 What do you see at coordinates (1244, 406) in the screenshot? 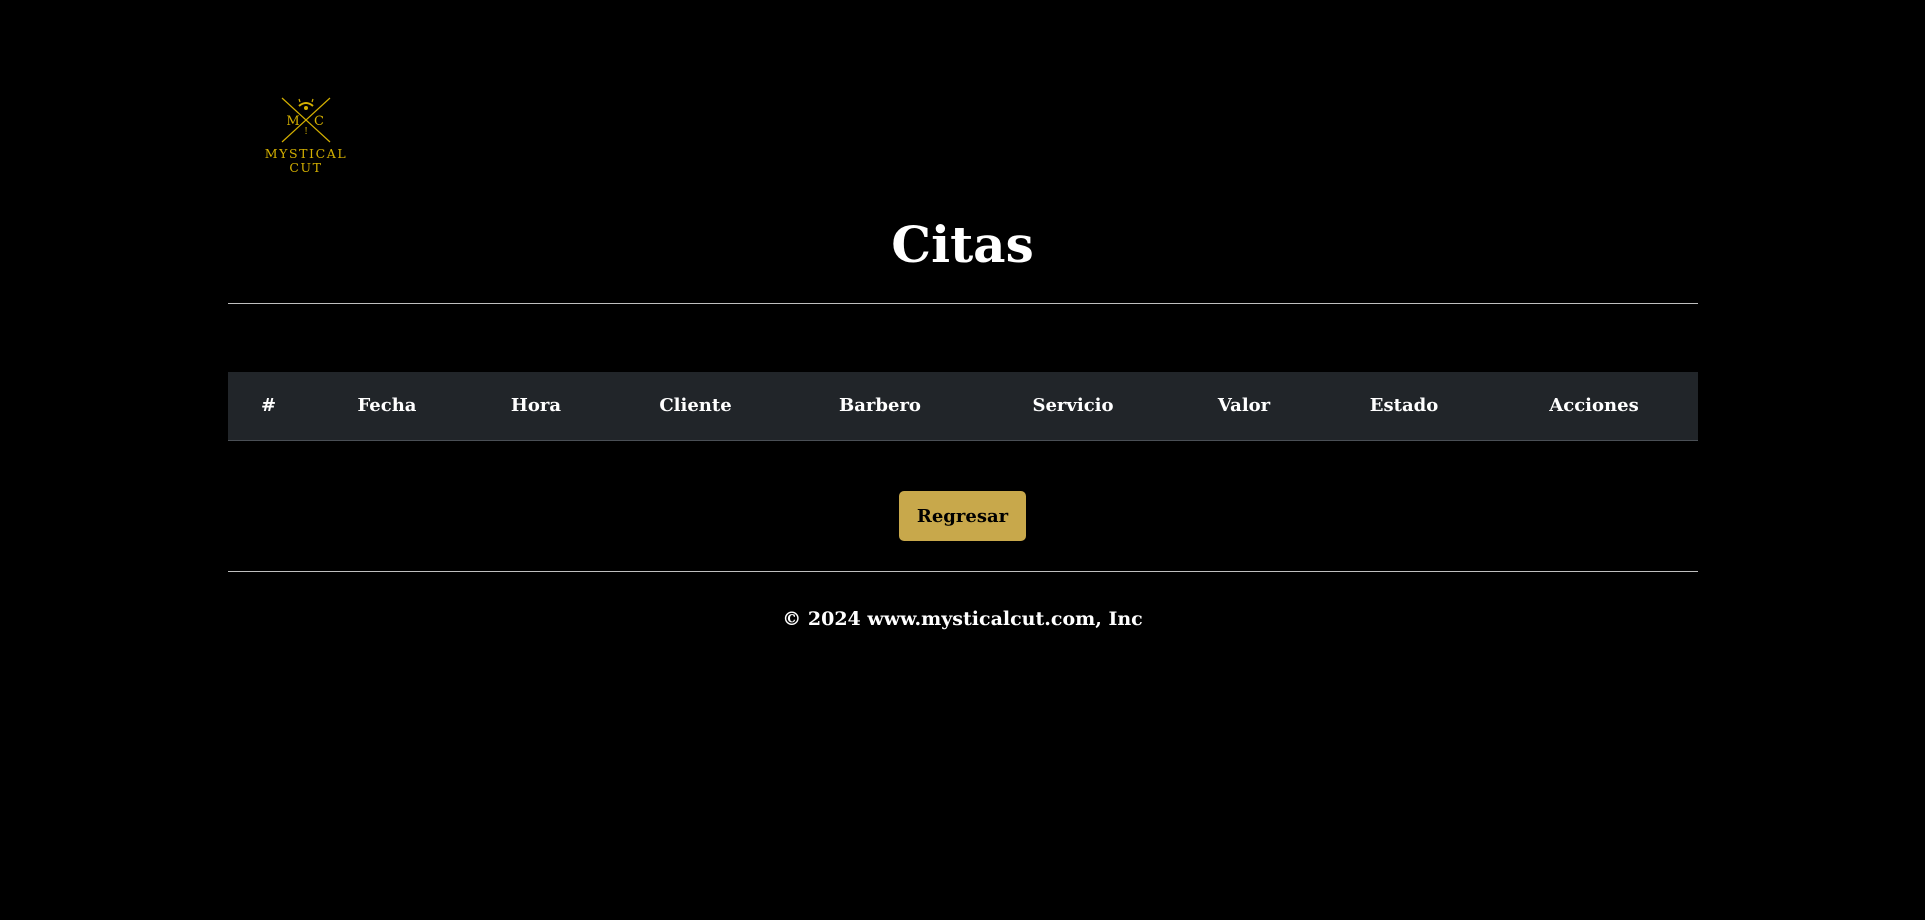
I see `column-header-value: Valor` at bounding box center [1244, 406].